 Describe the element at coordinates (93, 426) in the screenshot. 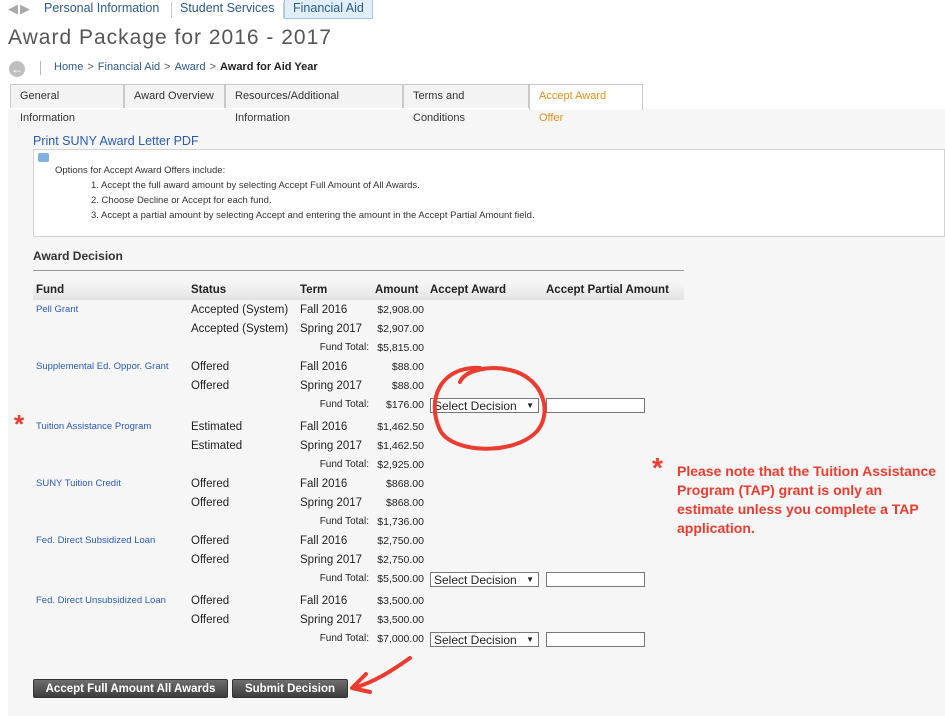

I see `fund-link: Tuition Assistance Program` at that location.